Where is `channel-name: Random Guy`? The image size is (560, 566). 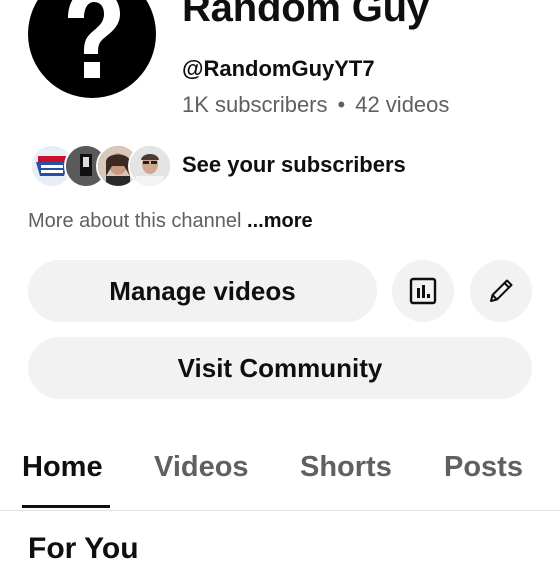
channel-name: Random Guy is located at coordinates (305, 15).